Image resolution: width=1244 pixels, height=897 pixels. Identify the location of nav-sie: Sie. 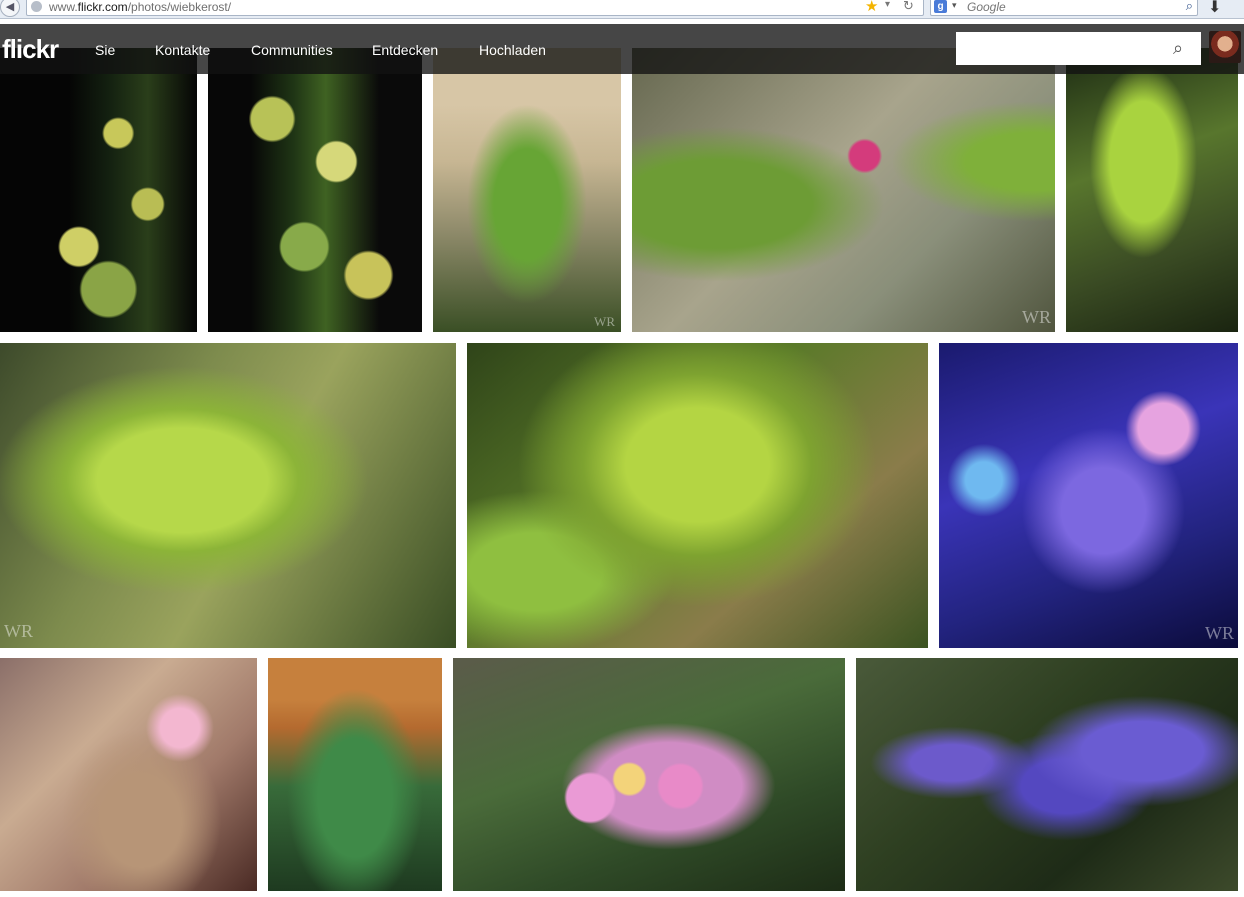
(105, 50).